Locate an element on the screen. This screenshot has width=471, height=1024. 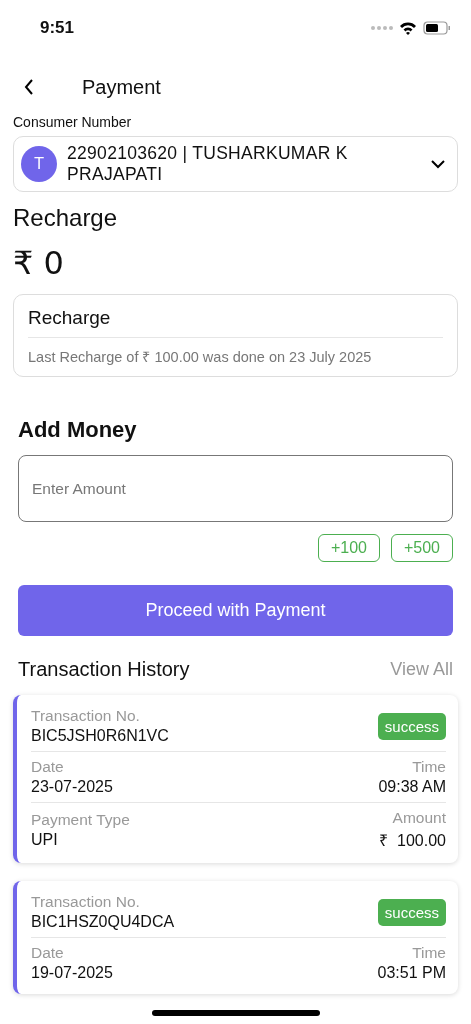
transaction-number: BIC5JSH0R6N1VC is located at coordinates (100, 736).